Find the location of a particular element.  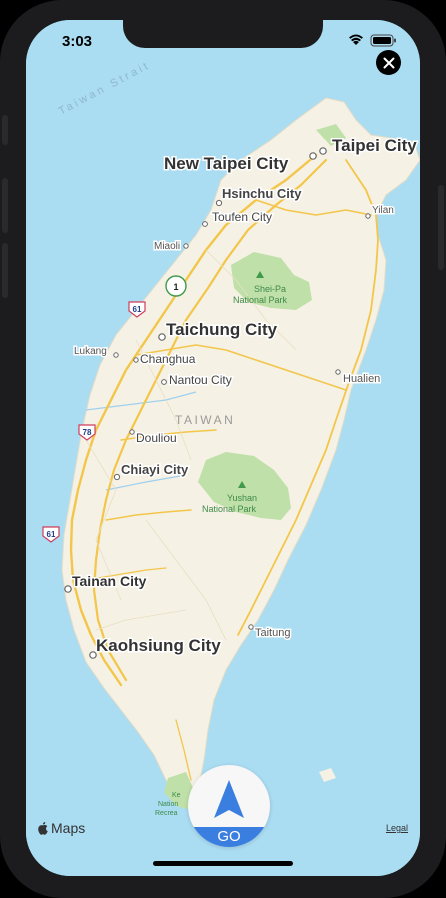

home-indicator is located at coordinates (223, 863).